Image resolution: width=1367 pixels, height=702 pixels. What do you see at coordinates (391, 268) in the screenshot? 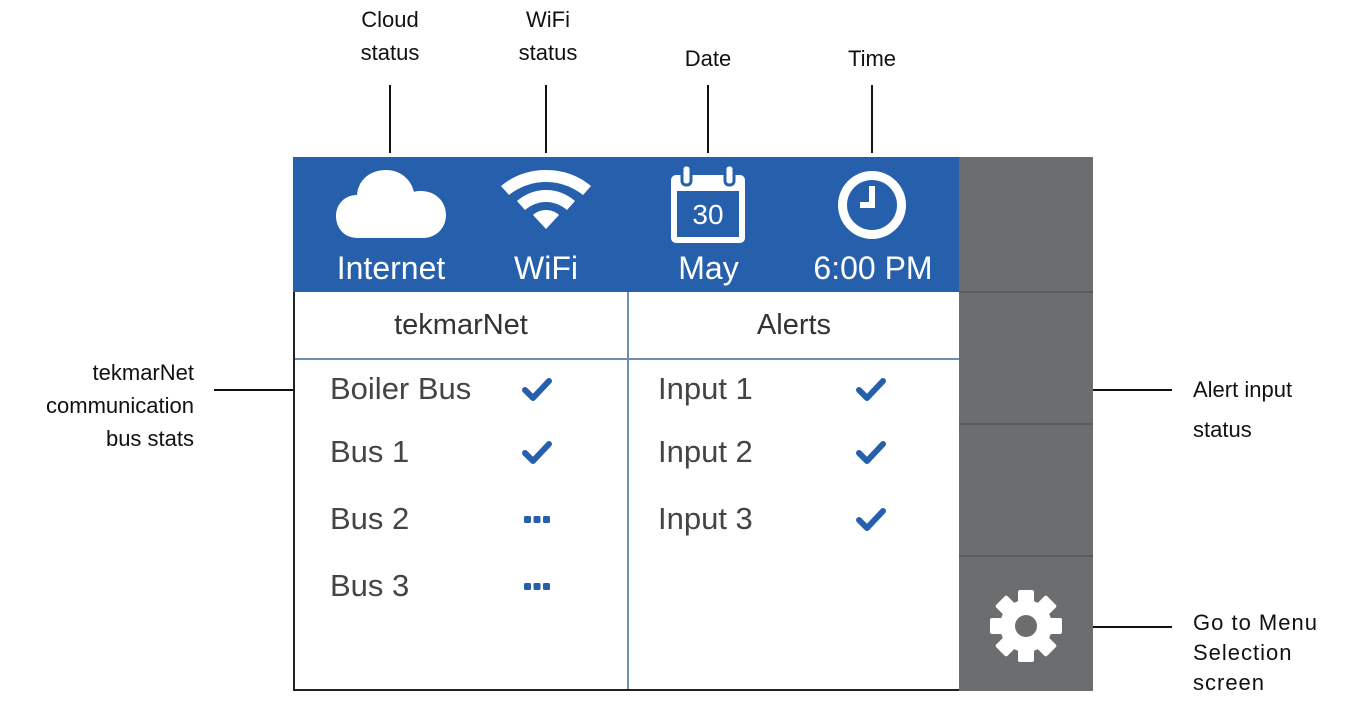
I see `internet-label: Internet` at bounding box center [391, 268].